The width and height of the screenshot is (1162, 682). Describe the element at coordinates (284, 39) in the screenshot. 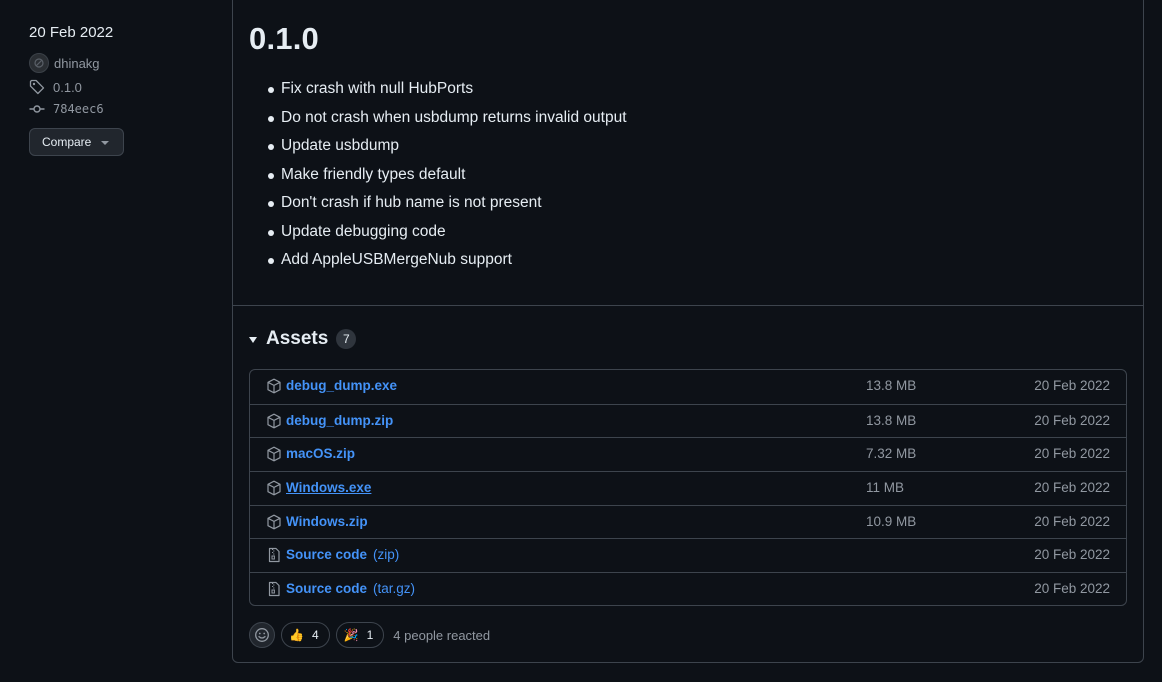

I see `release-title: 0.1.0` at that location.